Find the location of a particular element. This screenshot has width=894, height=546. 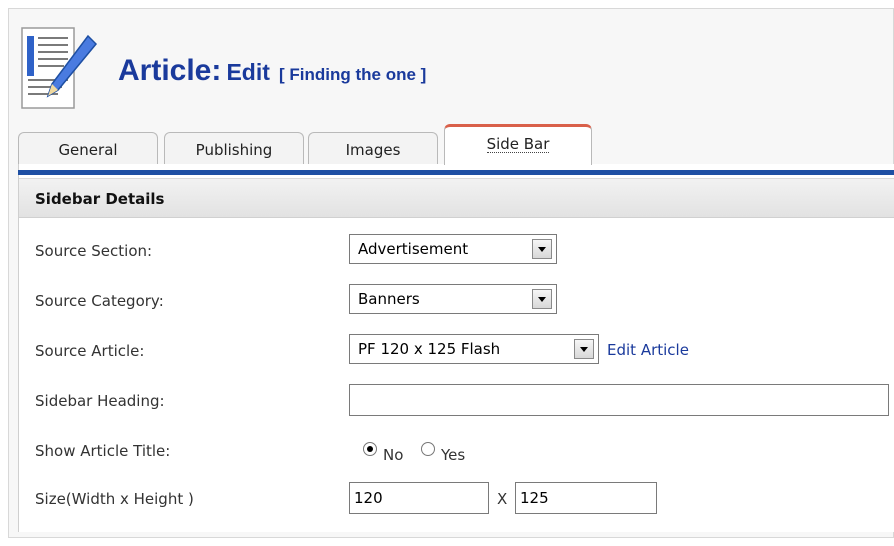

tab-publishing: Publishing is located at coordinates (234, 148).